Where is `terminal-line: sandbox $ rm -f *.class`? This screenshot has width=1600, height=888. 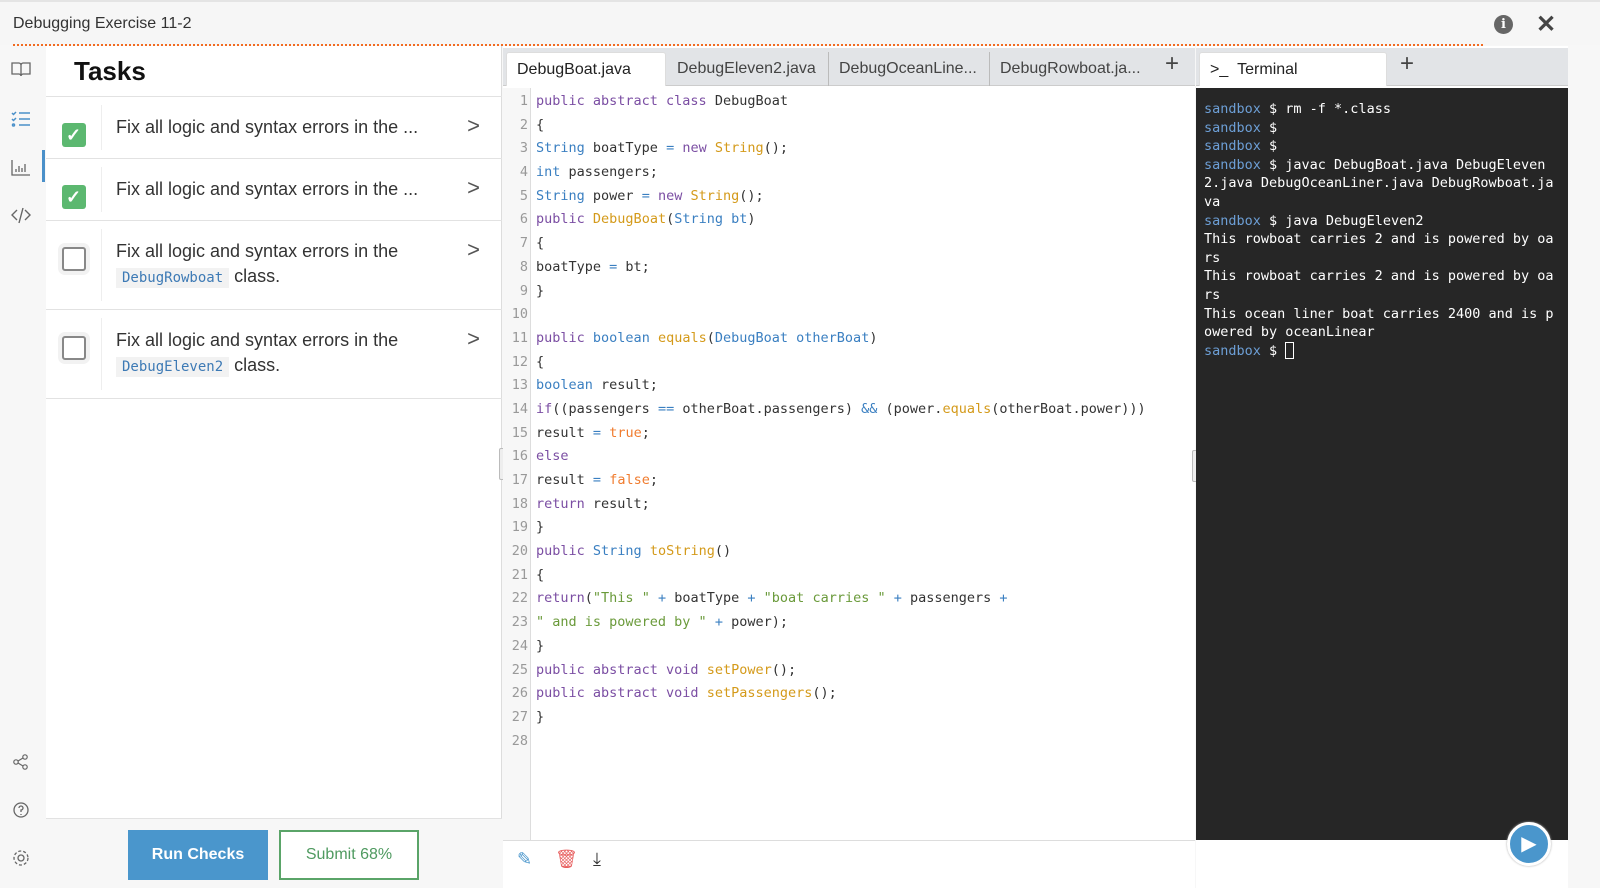 terminal-line: sandbox $ rm -f *.class is located at coordinates (1382, 109).